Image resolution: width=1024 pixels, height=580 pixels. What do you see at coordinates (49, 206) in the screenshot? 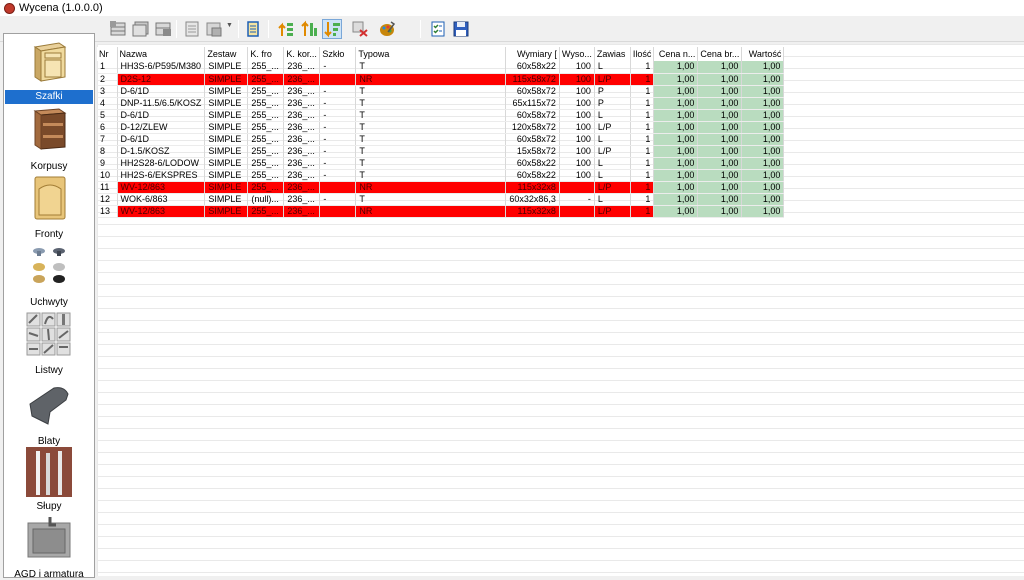
I see `sidebar-item-fronty: Fronty` at bounding box center [49, 206].